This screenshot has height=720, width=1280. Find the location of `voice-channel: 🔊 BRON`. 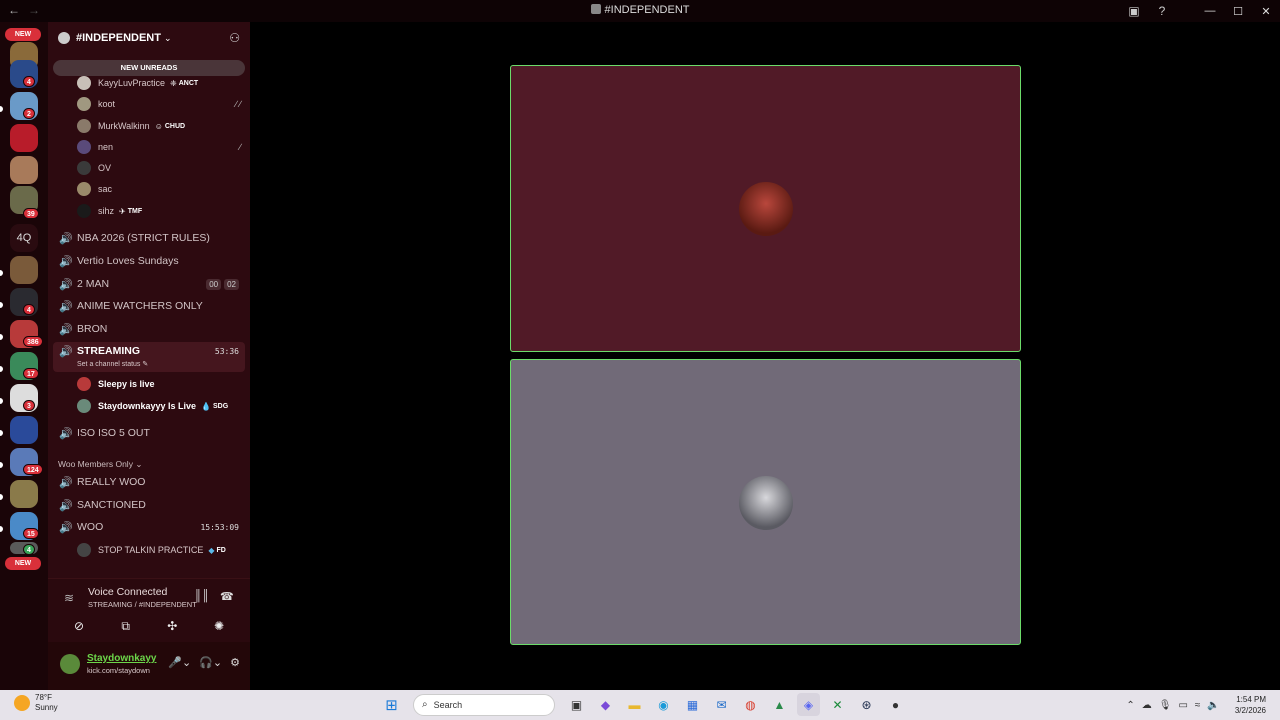

voice-channel: 🔊 BRON is located at coordinates (149, 329).